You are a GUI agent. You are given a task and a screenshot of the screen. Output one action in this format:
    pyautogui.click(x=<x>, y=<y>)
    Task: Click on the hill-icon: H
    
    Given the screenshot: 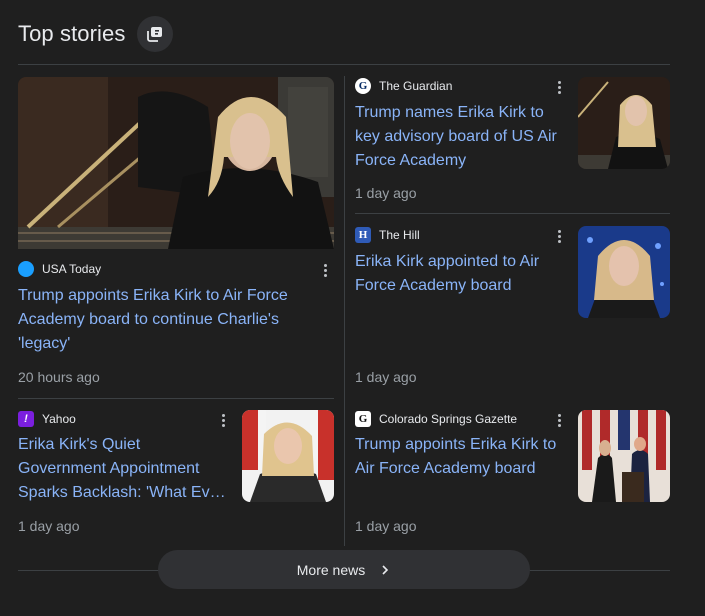 What is the action you would take?
    pyautogui.click(x=363, y=235)
    